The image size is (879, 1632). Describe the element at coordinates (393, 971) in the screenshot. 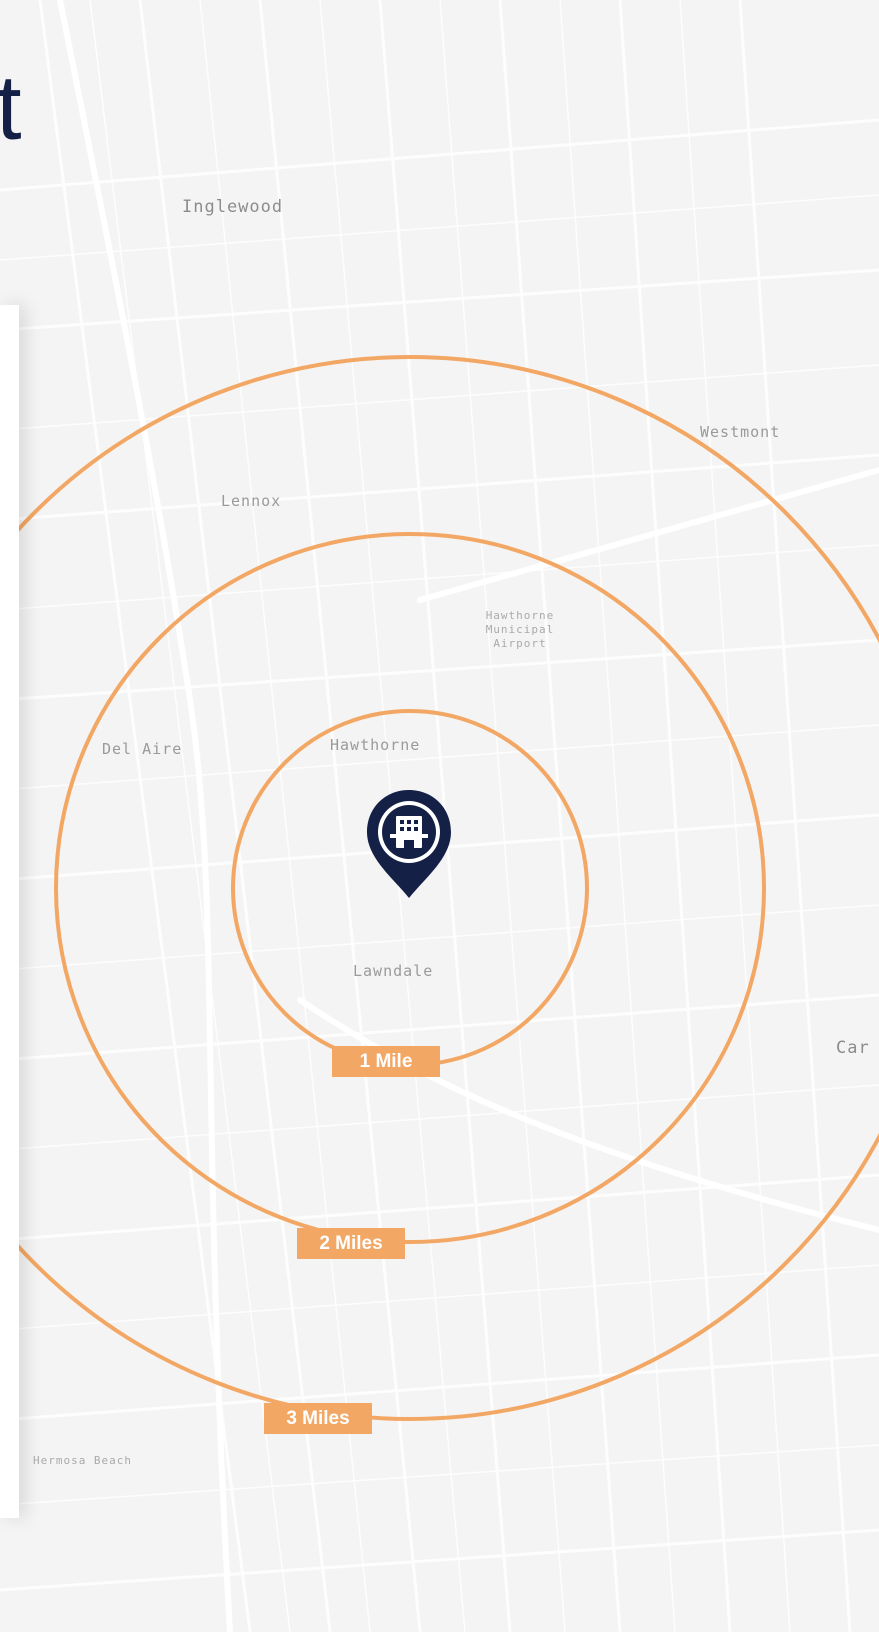

I see `place-label-lawndale: Lawndale` at that location.